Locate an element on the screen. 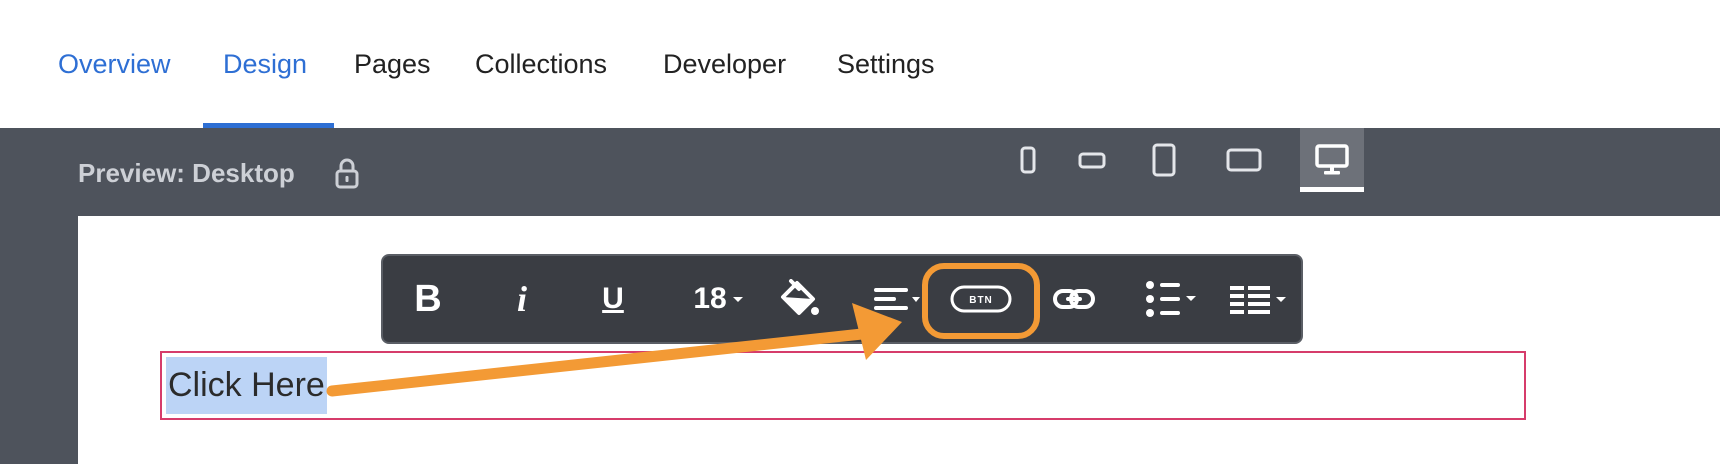 The width and height of the screenshot is (1720, 464). bold-icon: B is located at coordinates (428, 299).